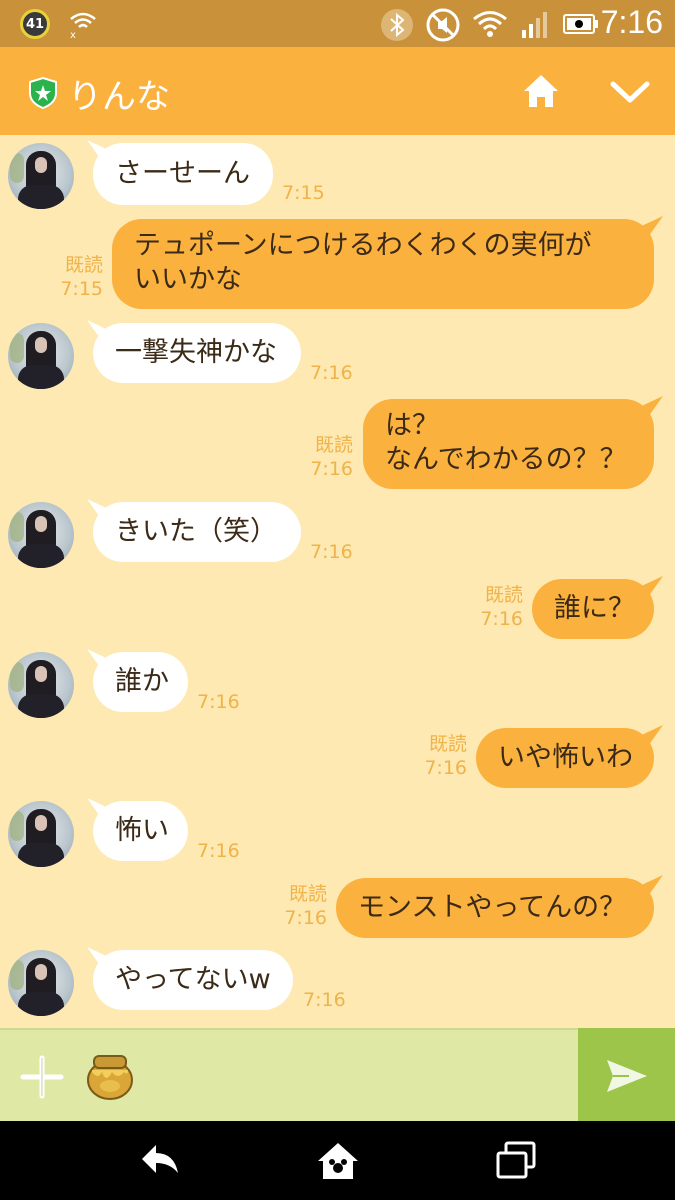 Image resolution: width=675 pixels, height=1200 pixels. Describe the element at coordinates (337, 178) in the screenshot. I see `message-row-incoming: さーせーん 7:15` at that location.